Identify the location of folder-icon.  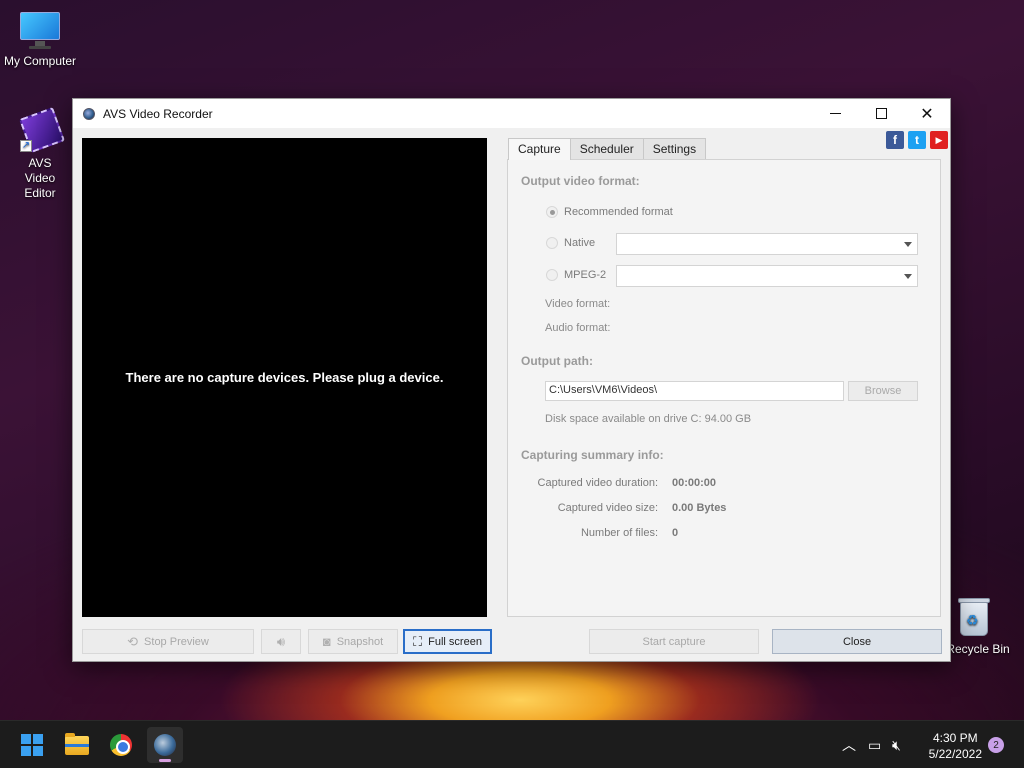
(77, 743).